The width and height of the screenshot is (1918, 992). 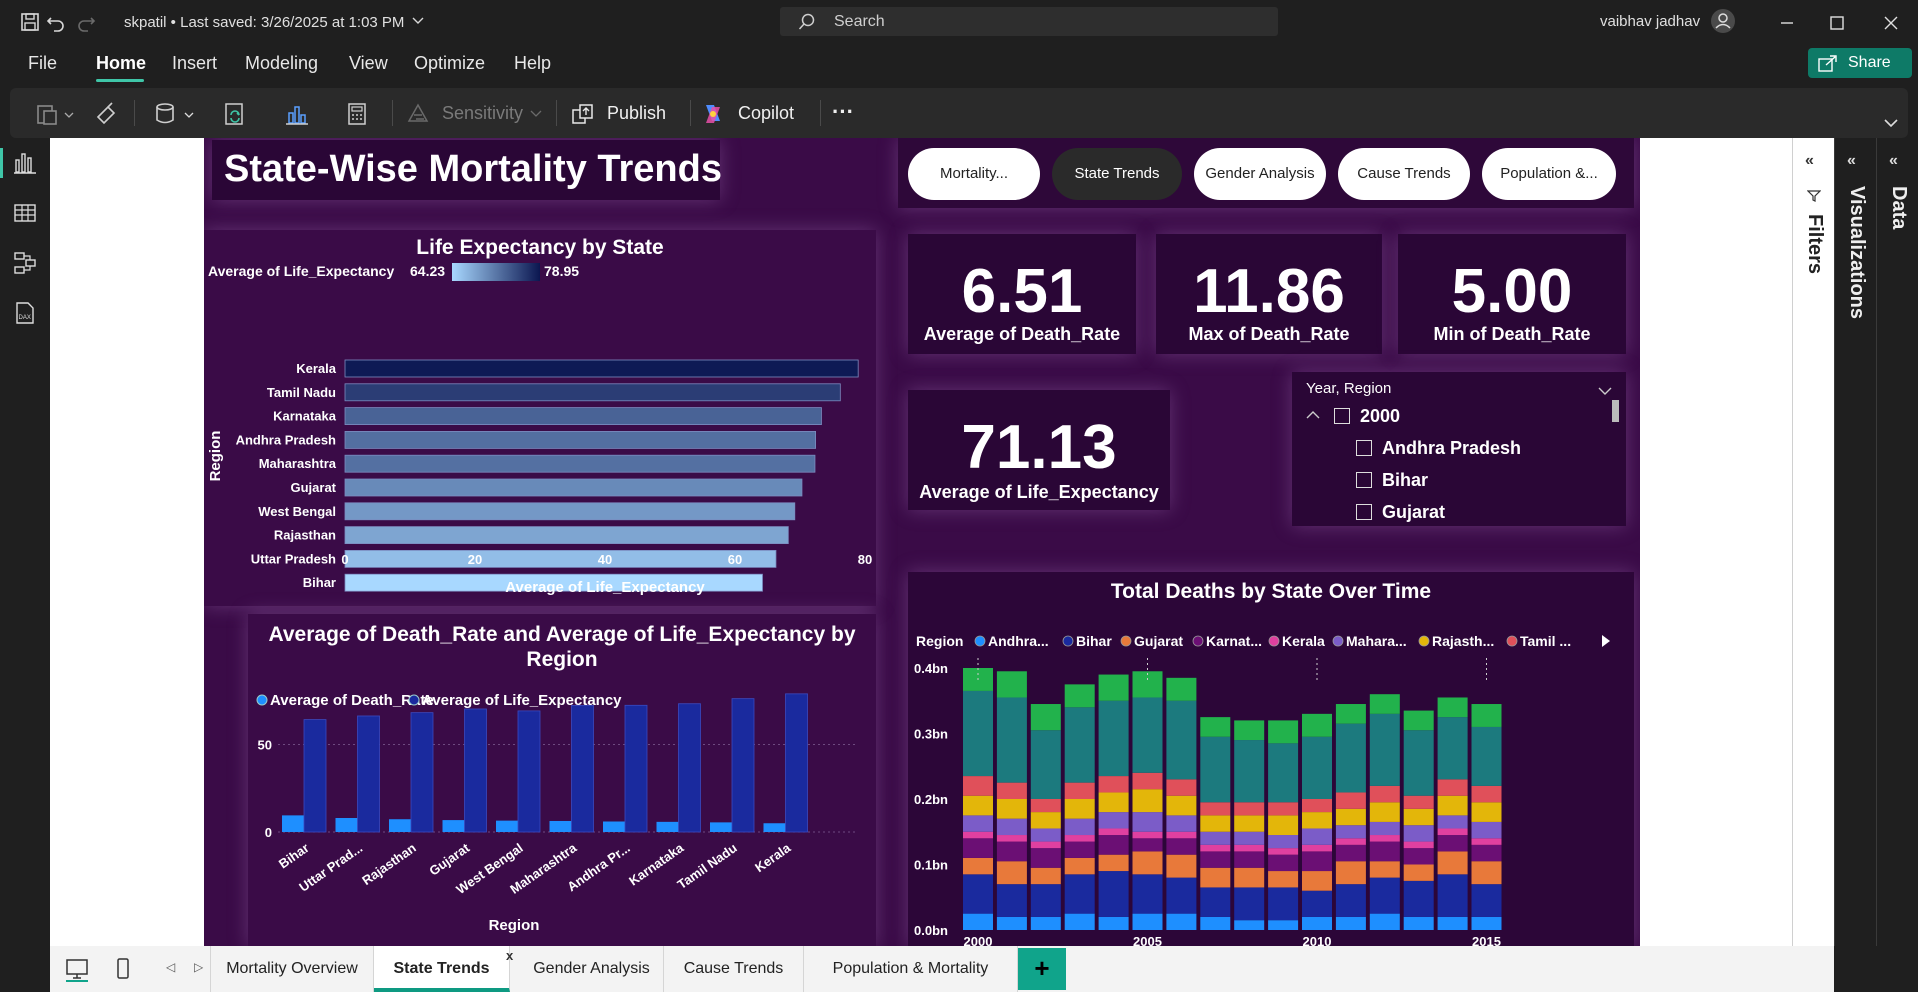 What do you see at coordinates (198, 967) in the screenshot?
I see `tab-next-icon: ▷` at bounding box center [198, 967].